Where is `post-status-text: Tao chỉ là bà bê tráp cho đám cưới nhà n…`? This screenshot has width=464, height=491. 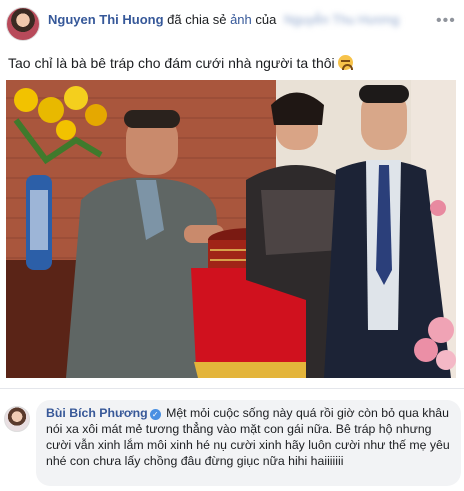
post-status-text: Tao chỉ là bà bê tráp cho đám cưới nhà n… is located at coordinates (180, 63).